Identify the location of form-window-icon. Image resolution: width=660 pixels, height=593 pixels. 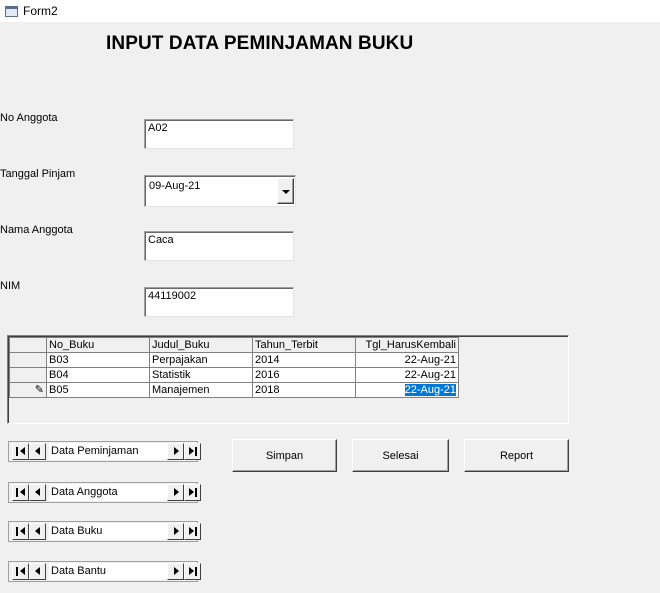
(11, 11).